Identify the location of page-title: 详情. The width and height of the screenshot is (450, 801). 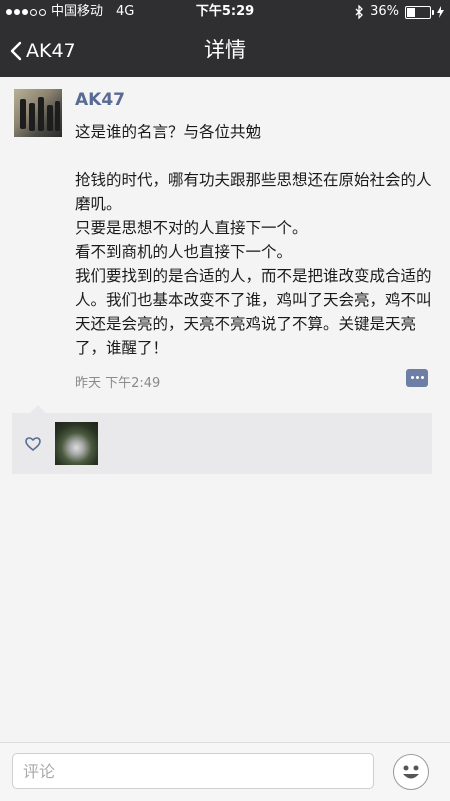
(225, 50).